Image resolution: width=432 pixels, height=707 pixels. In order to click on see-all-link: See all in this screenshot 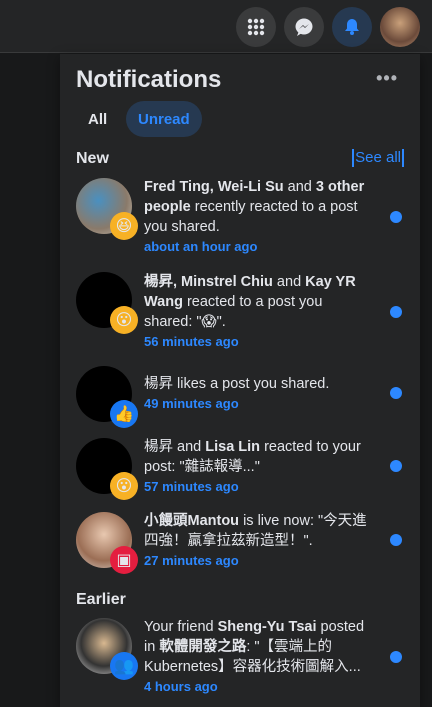, I will do `click(378, 158)`.